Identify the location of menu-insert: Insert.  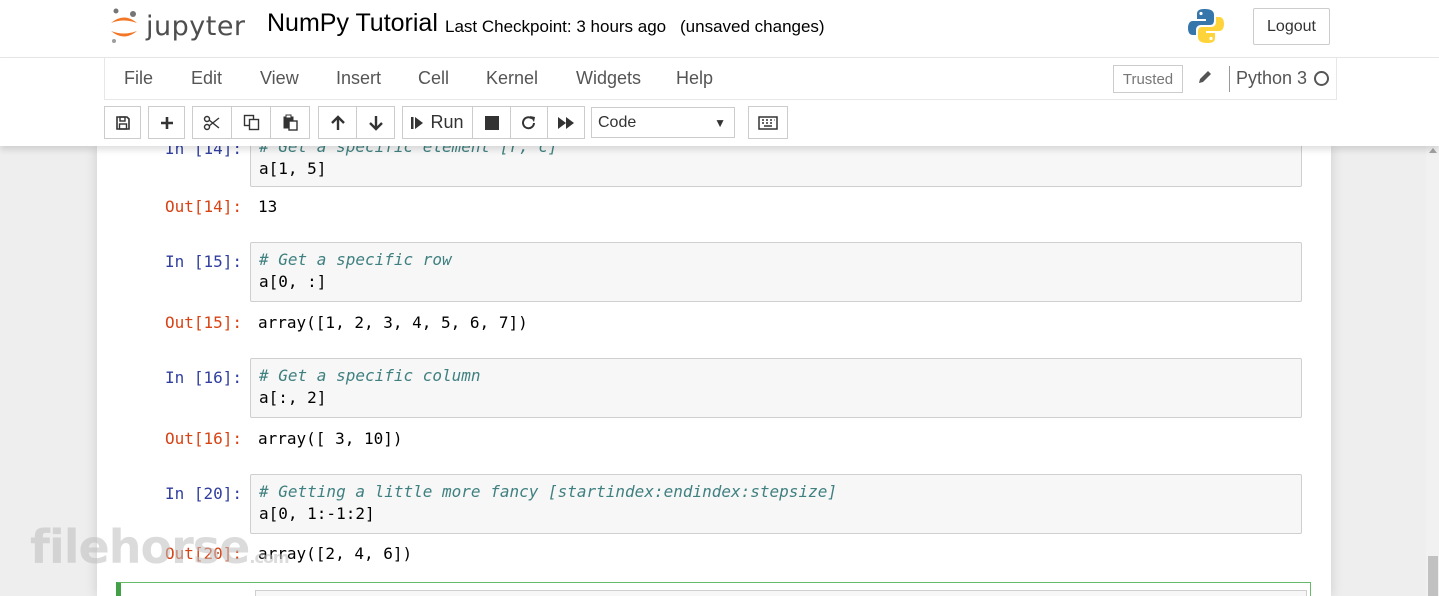
(358, 78).